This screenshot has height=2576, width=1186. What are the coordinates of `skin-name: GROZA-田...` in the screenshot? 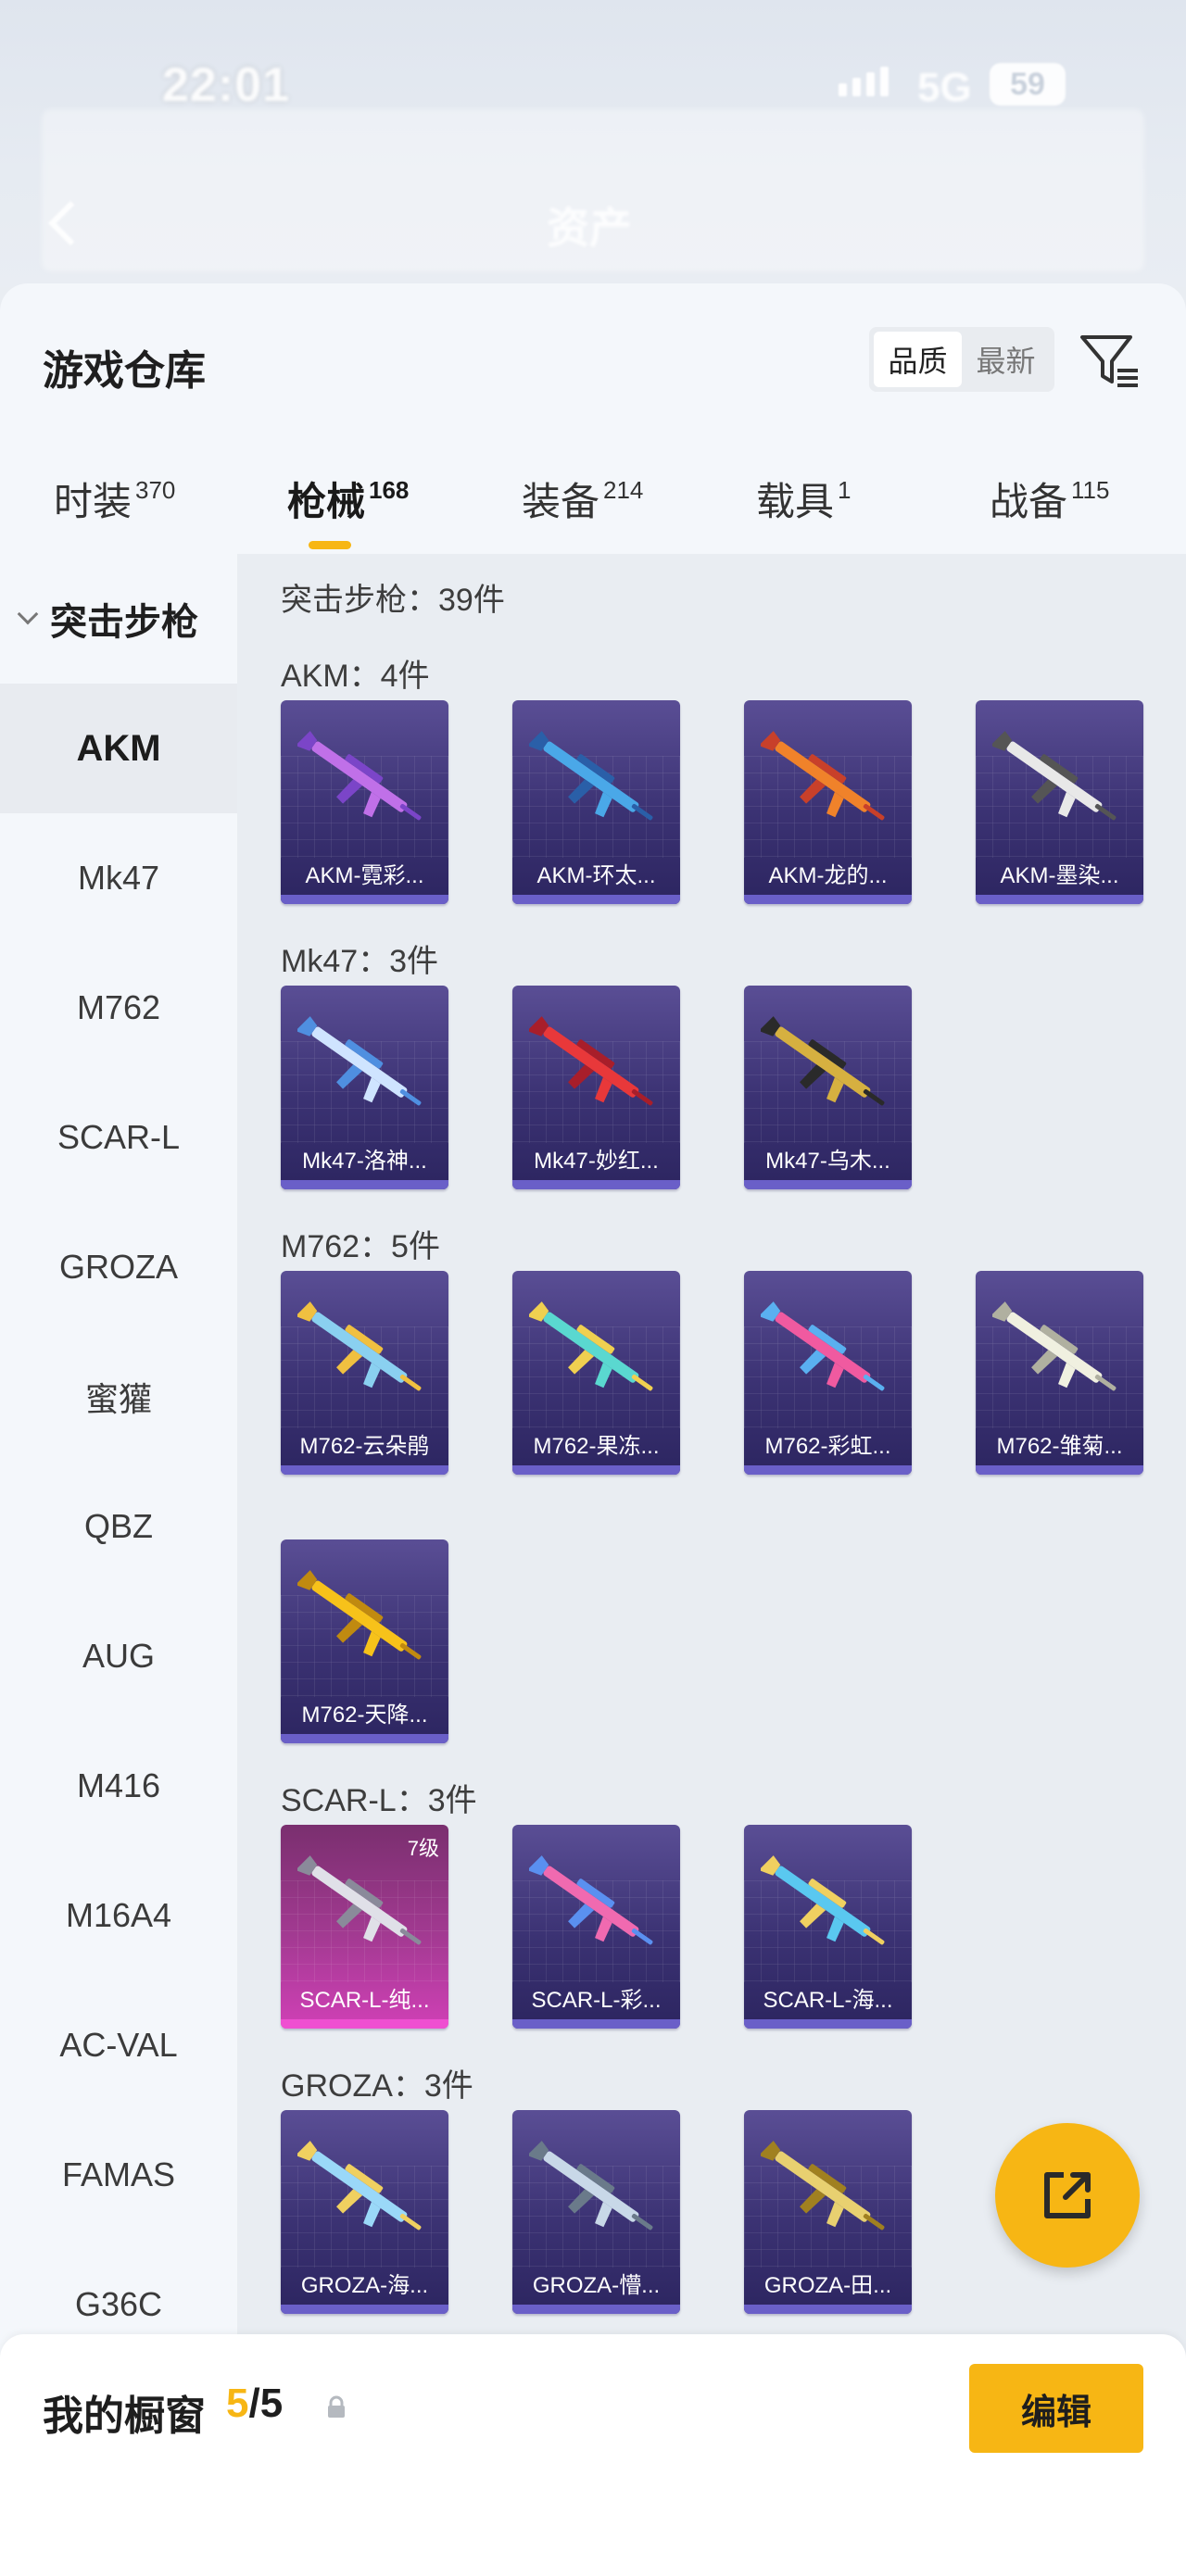 It's located at (827, 2285).